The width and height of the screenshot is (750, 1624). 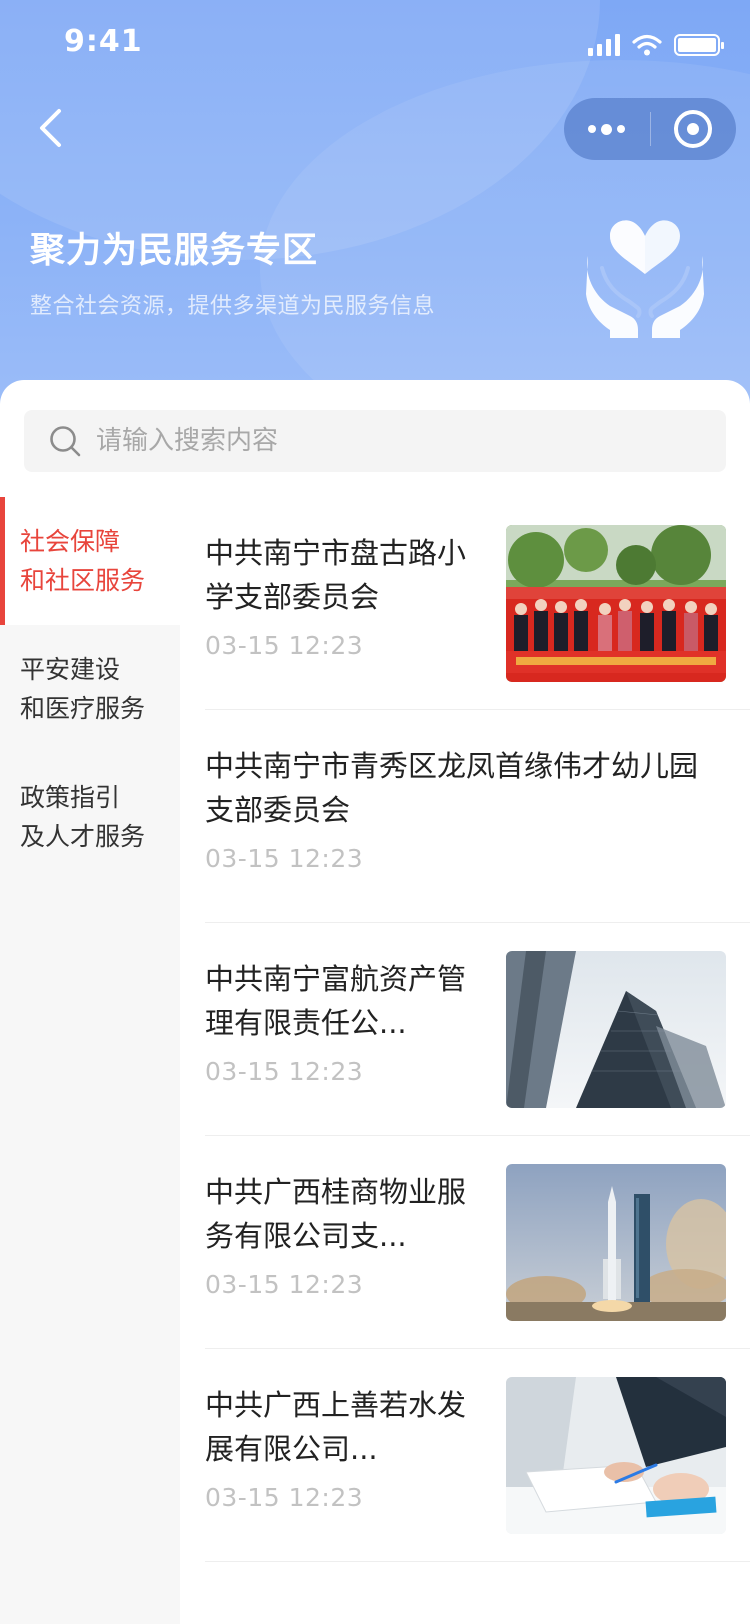 I want to click on list-item: 中共南宁市青秀区龙凤首缘伟才幼儿园支部委员会 03-15 12:23, so click(x=477, y=816).